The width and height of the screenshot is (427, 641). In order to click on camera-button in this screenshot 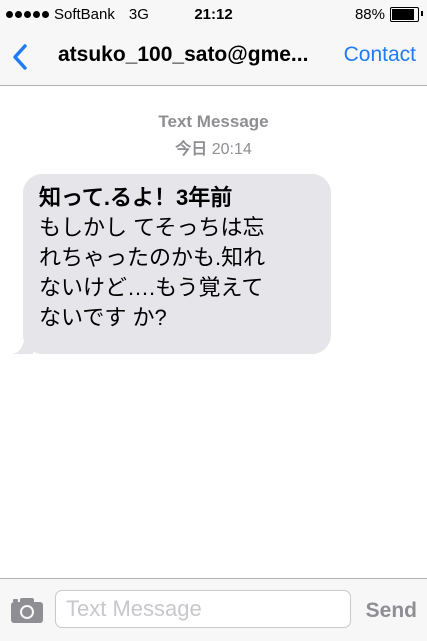, I will do `click(27, 610)`.